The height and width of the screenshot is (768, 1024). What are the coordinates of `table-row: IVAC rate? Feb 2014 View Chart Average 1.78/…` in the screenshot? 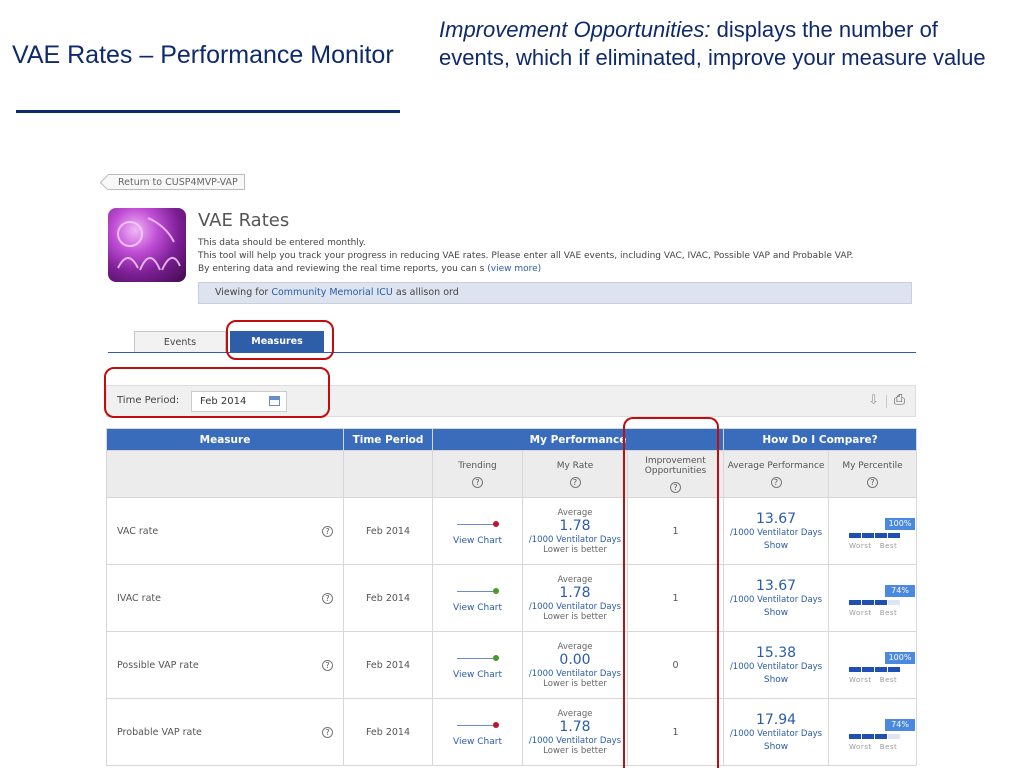 It's located at (512, 598).